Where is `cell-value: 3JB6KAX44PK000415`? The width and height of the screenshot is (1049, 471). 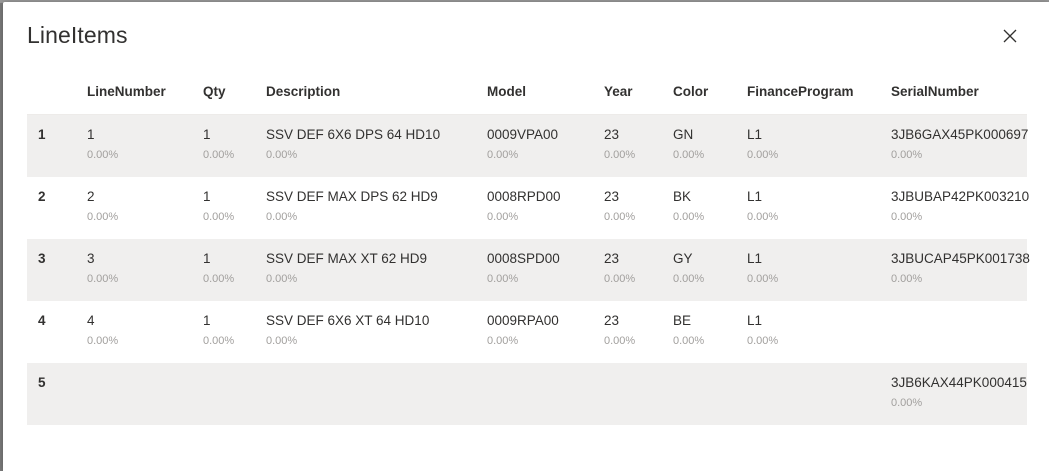 cell-value: 3JB6KAX44PK000415 is located at coordinates (959, 382).